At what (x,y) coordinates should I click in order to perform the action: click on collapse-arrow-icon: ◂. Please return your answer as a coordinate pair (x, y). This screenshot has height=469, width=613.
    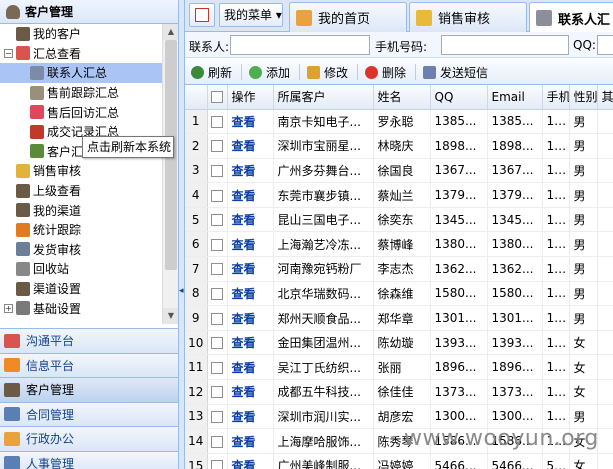
    Looking at the image, I should click on (181, 291).